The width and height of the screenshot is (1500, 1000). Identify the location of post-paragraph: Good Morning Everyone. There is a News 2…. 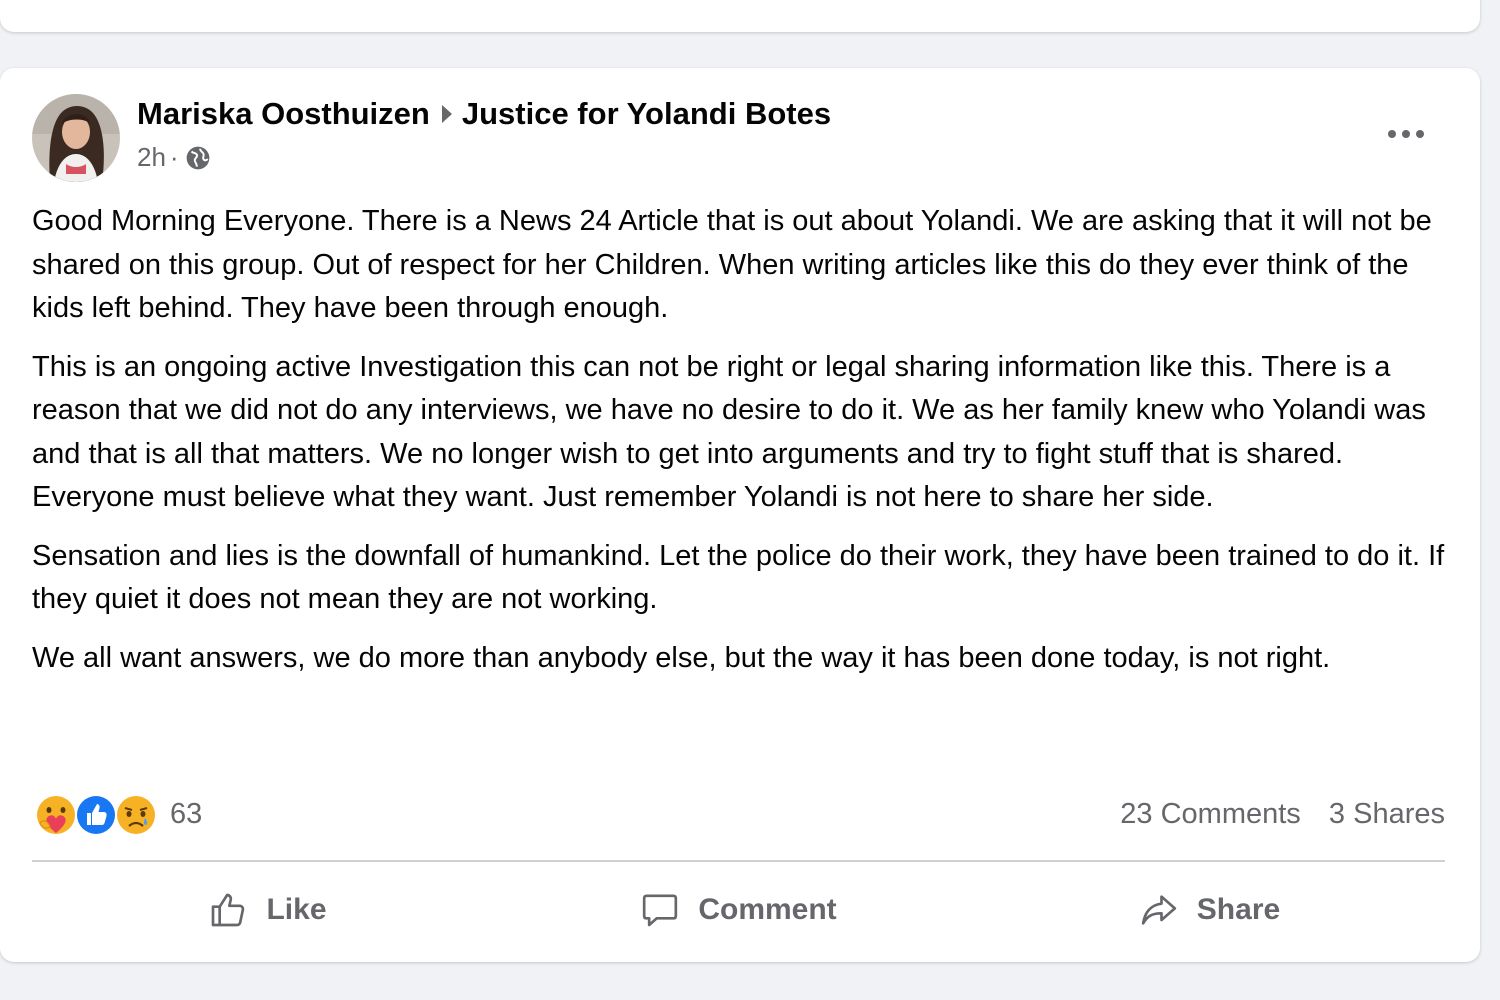
(732, 264).